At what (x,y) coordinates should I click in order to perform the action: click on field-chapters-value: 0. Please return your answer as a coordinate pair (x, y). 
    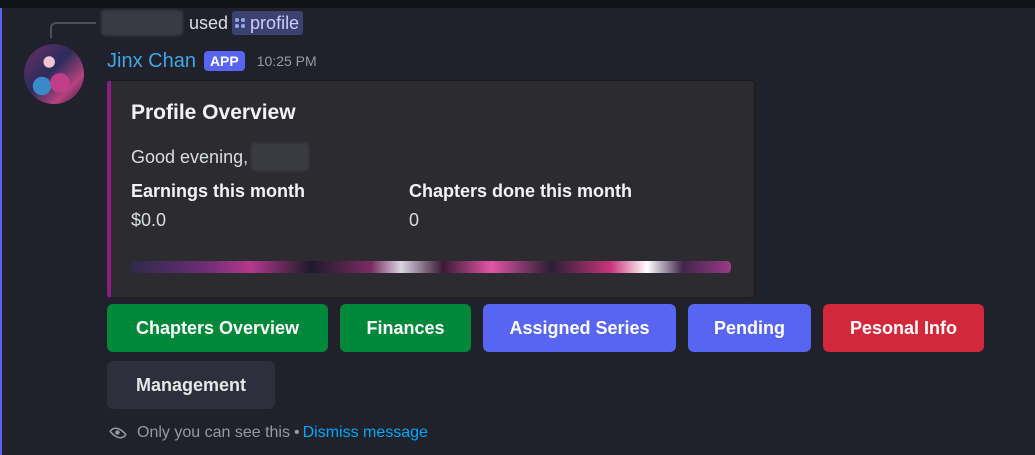
    Looking at the image, I should click on (414, 220).